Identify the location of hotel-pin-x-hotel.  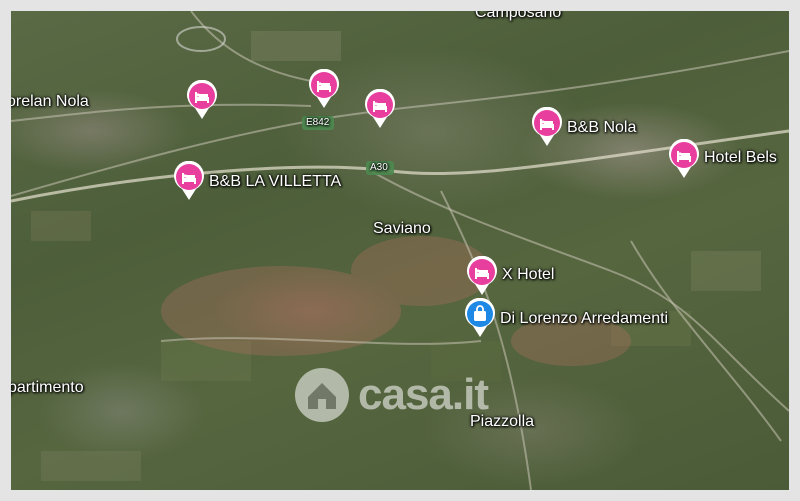
(482, 276).